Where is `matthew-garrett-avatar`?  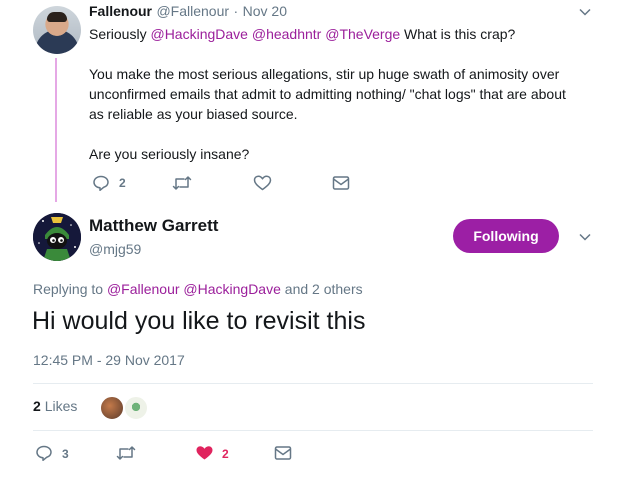 matthew-garrett-avatar is located at coordinates (57, 237).